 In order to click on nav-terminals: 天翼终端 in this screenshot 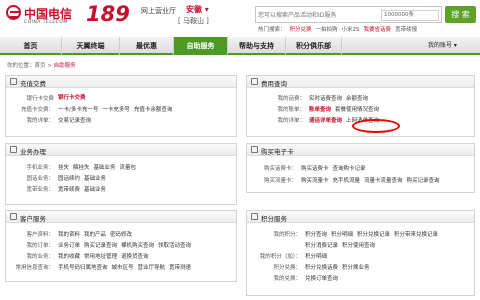, I will do `click(91, 46)`.